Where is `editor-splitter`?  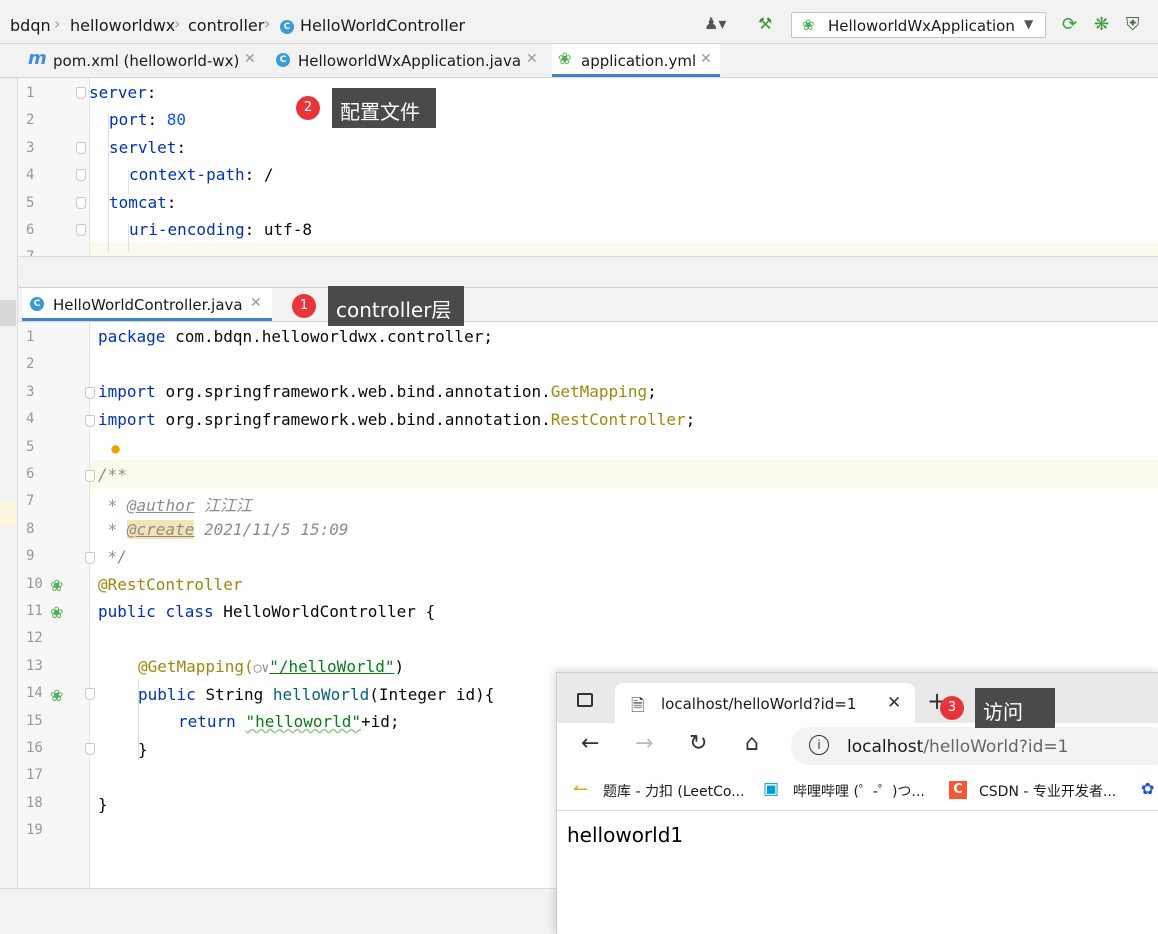 editor-splitter is located at coordinates (579, 272).